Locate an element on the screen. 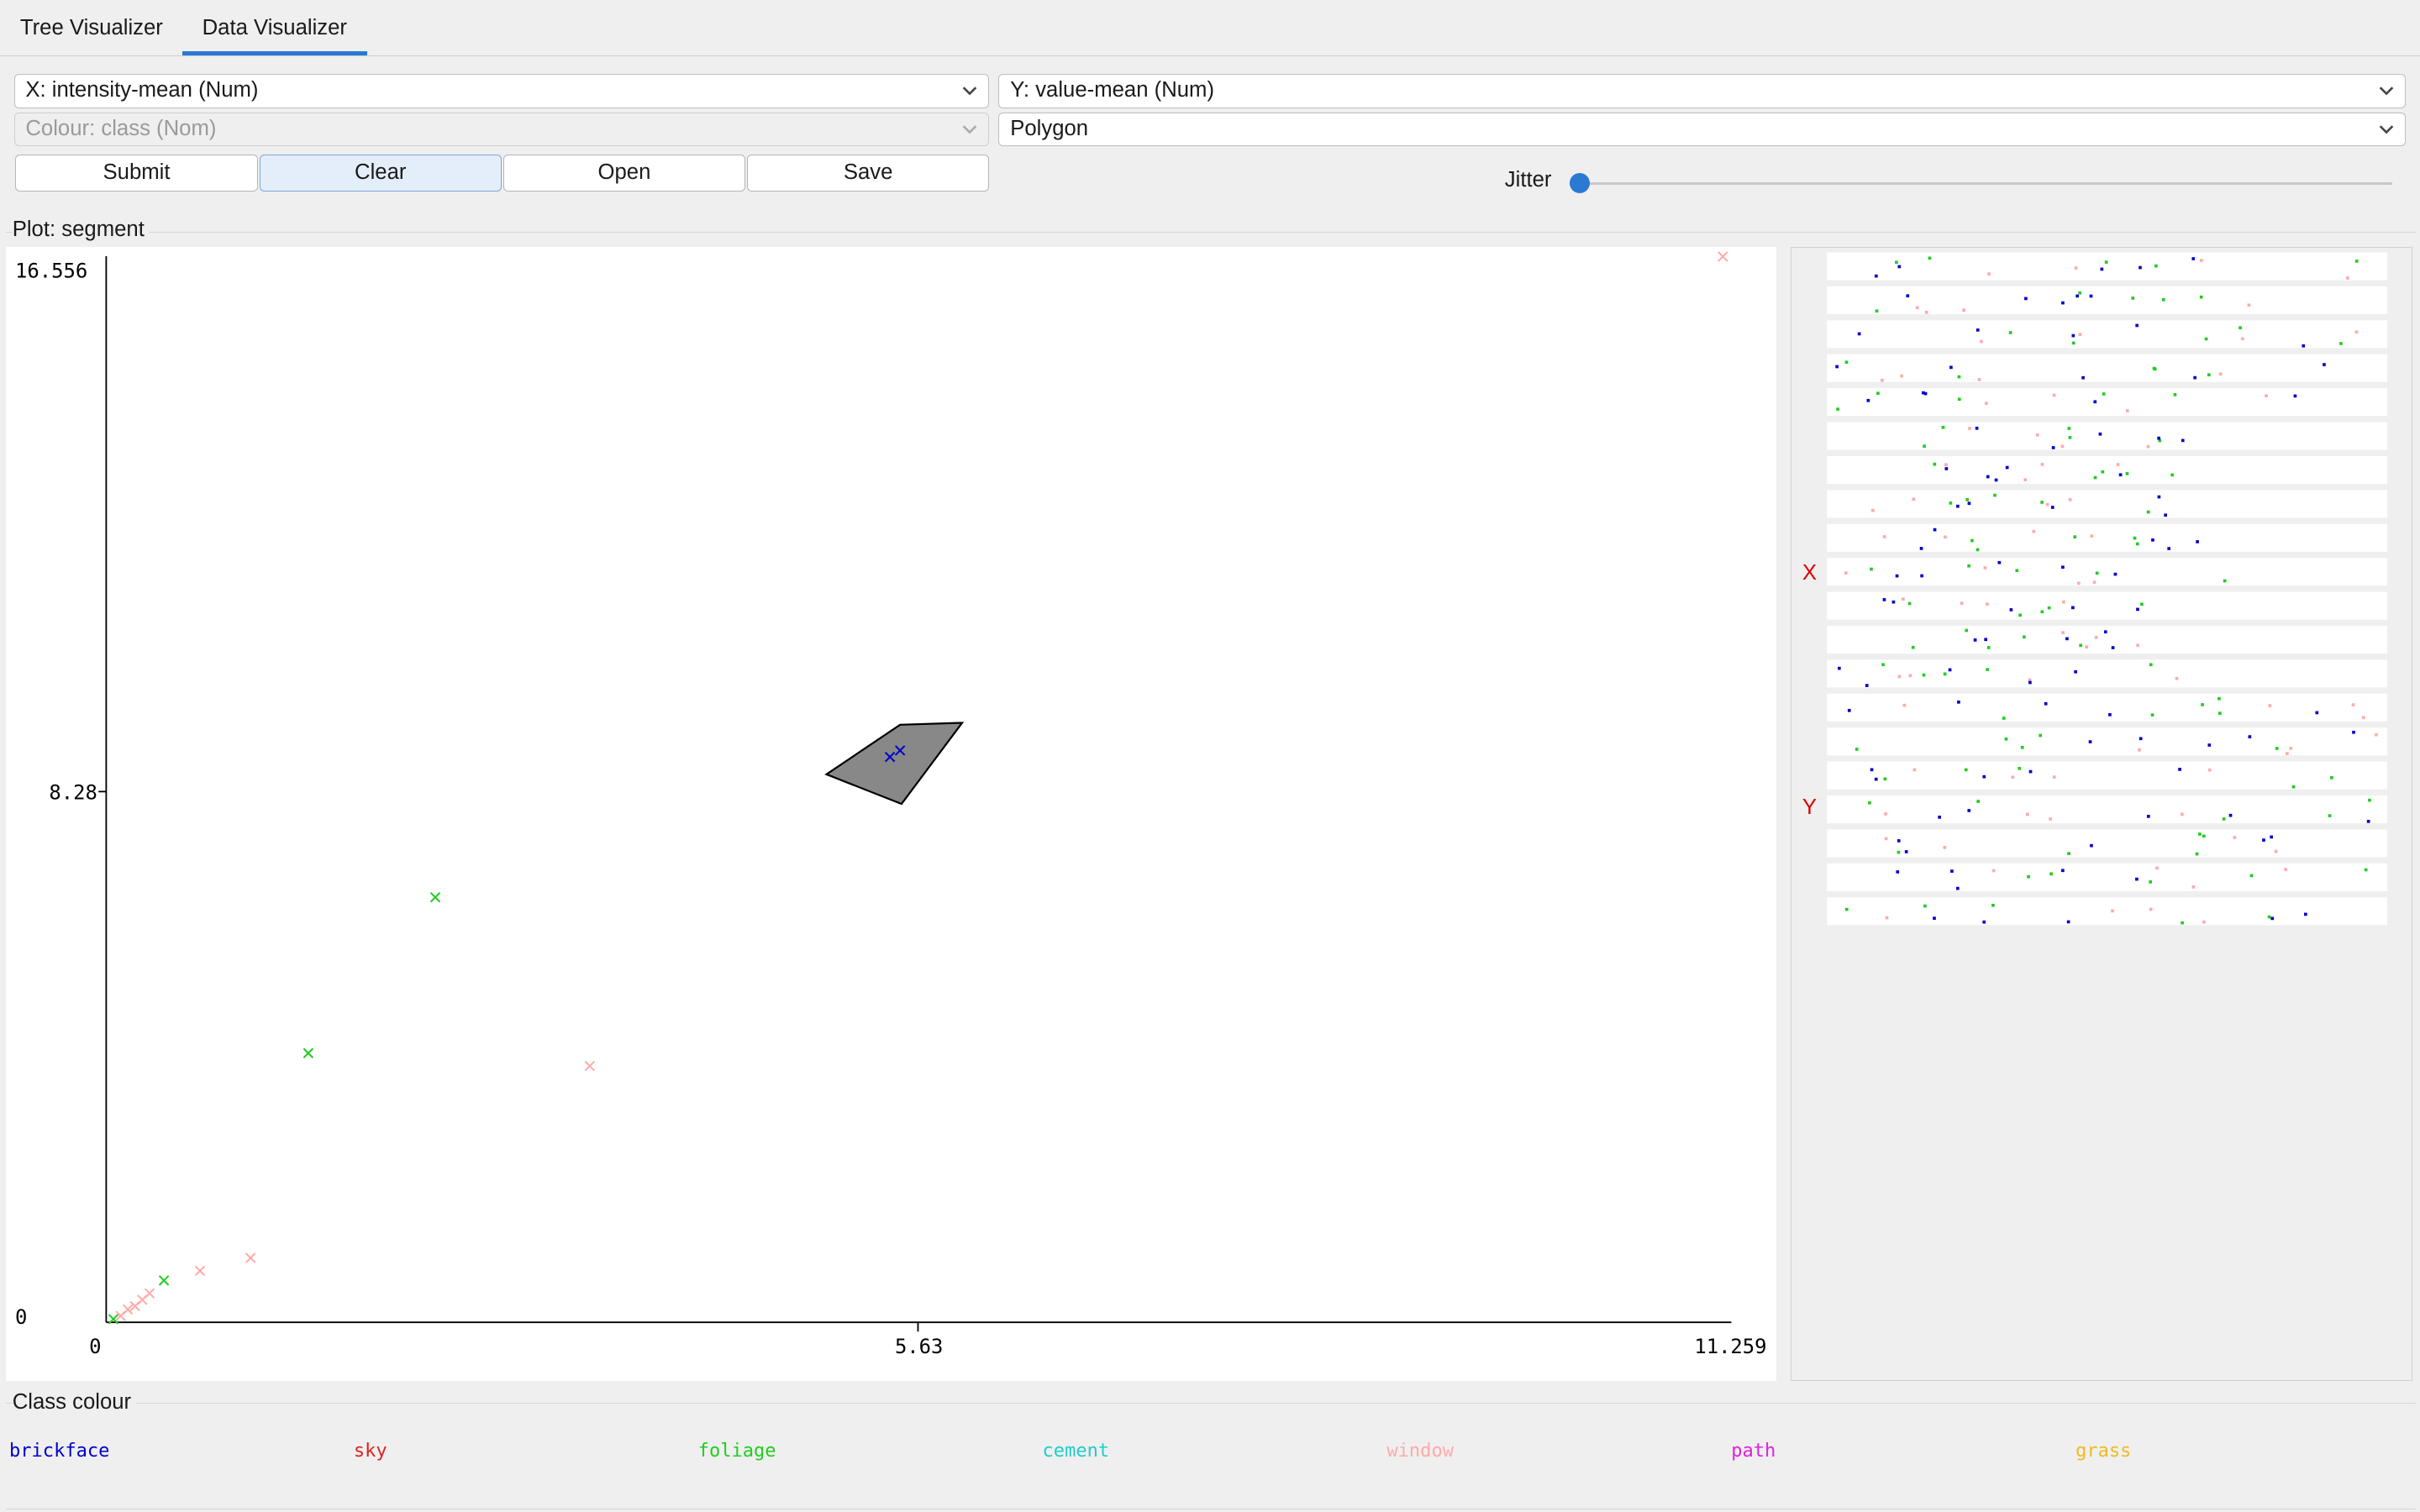 This screenshot has height=1512, width=2420. colour-select: Colour: class (Nom) is located at coordinates (501, 130).